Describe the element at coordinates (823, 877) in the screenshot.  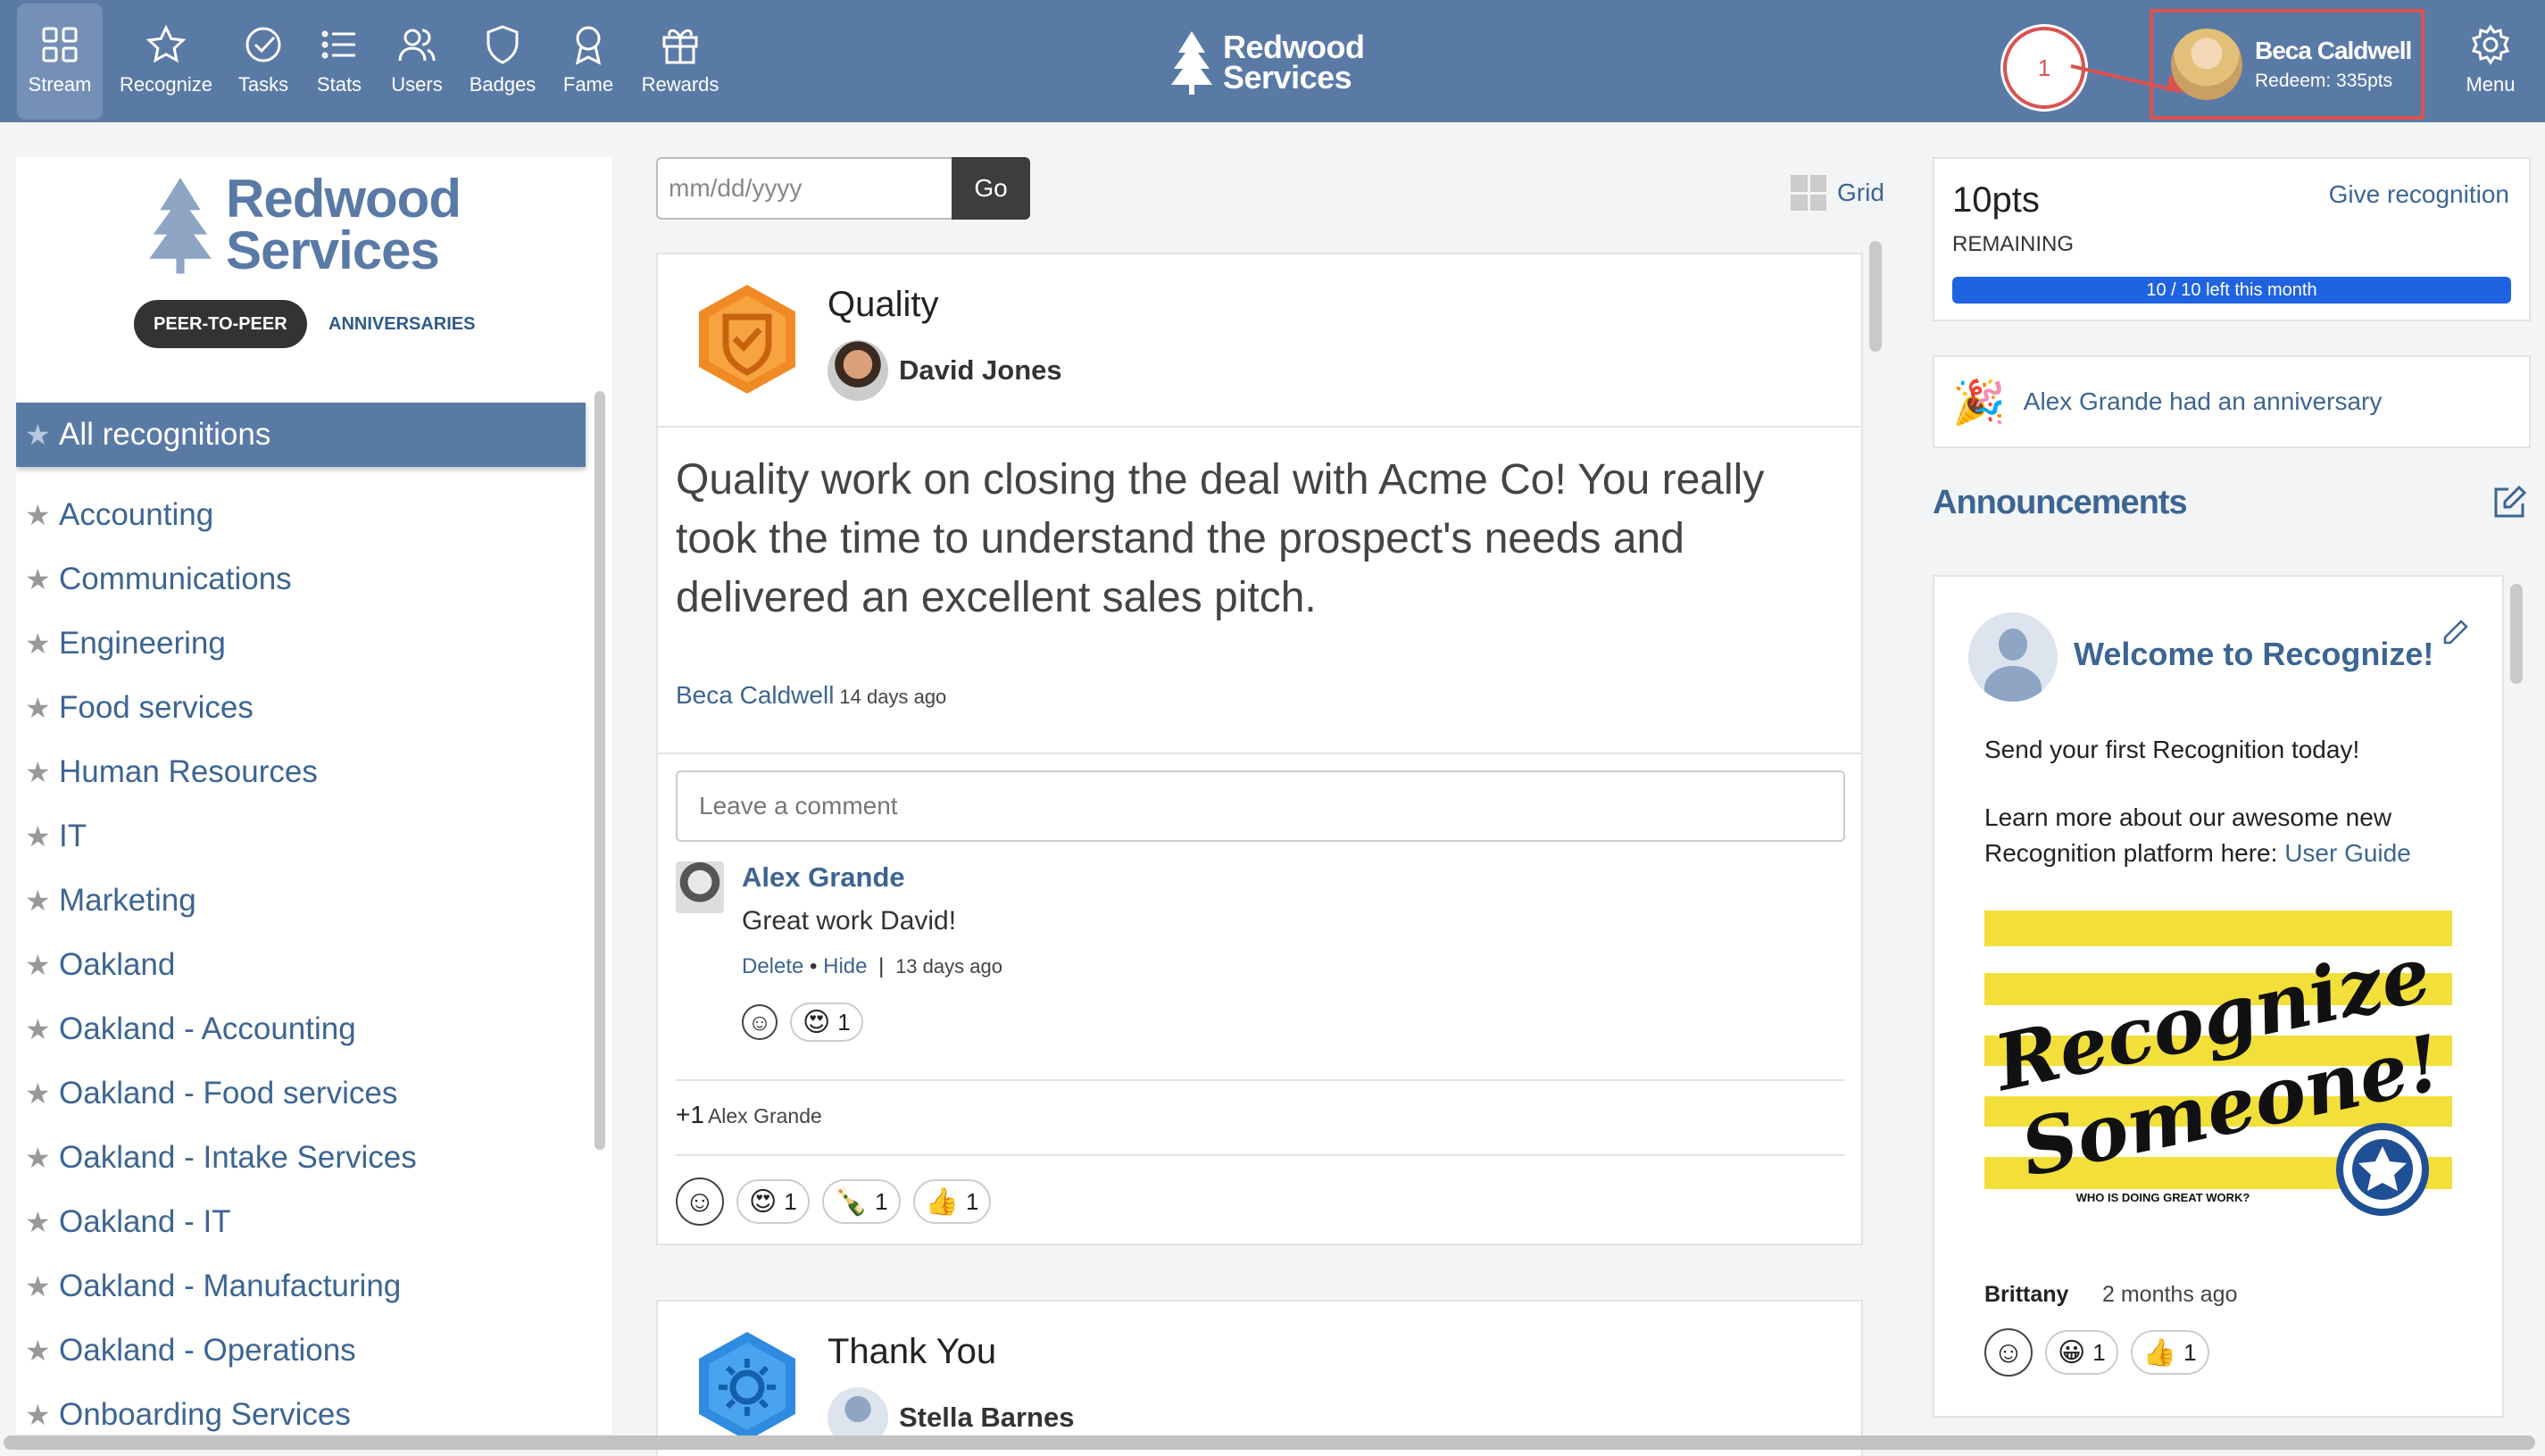
I see `comment-author: Alex Grande` at that location.